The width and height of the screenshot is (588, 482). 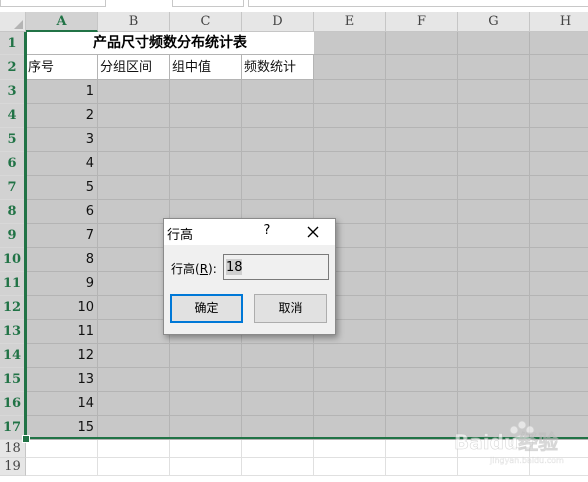 I want to click on ok-button: 确定, so click(x=206, y=308).